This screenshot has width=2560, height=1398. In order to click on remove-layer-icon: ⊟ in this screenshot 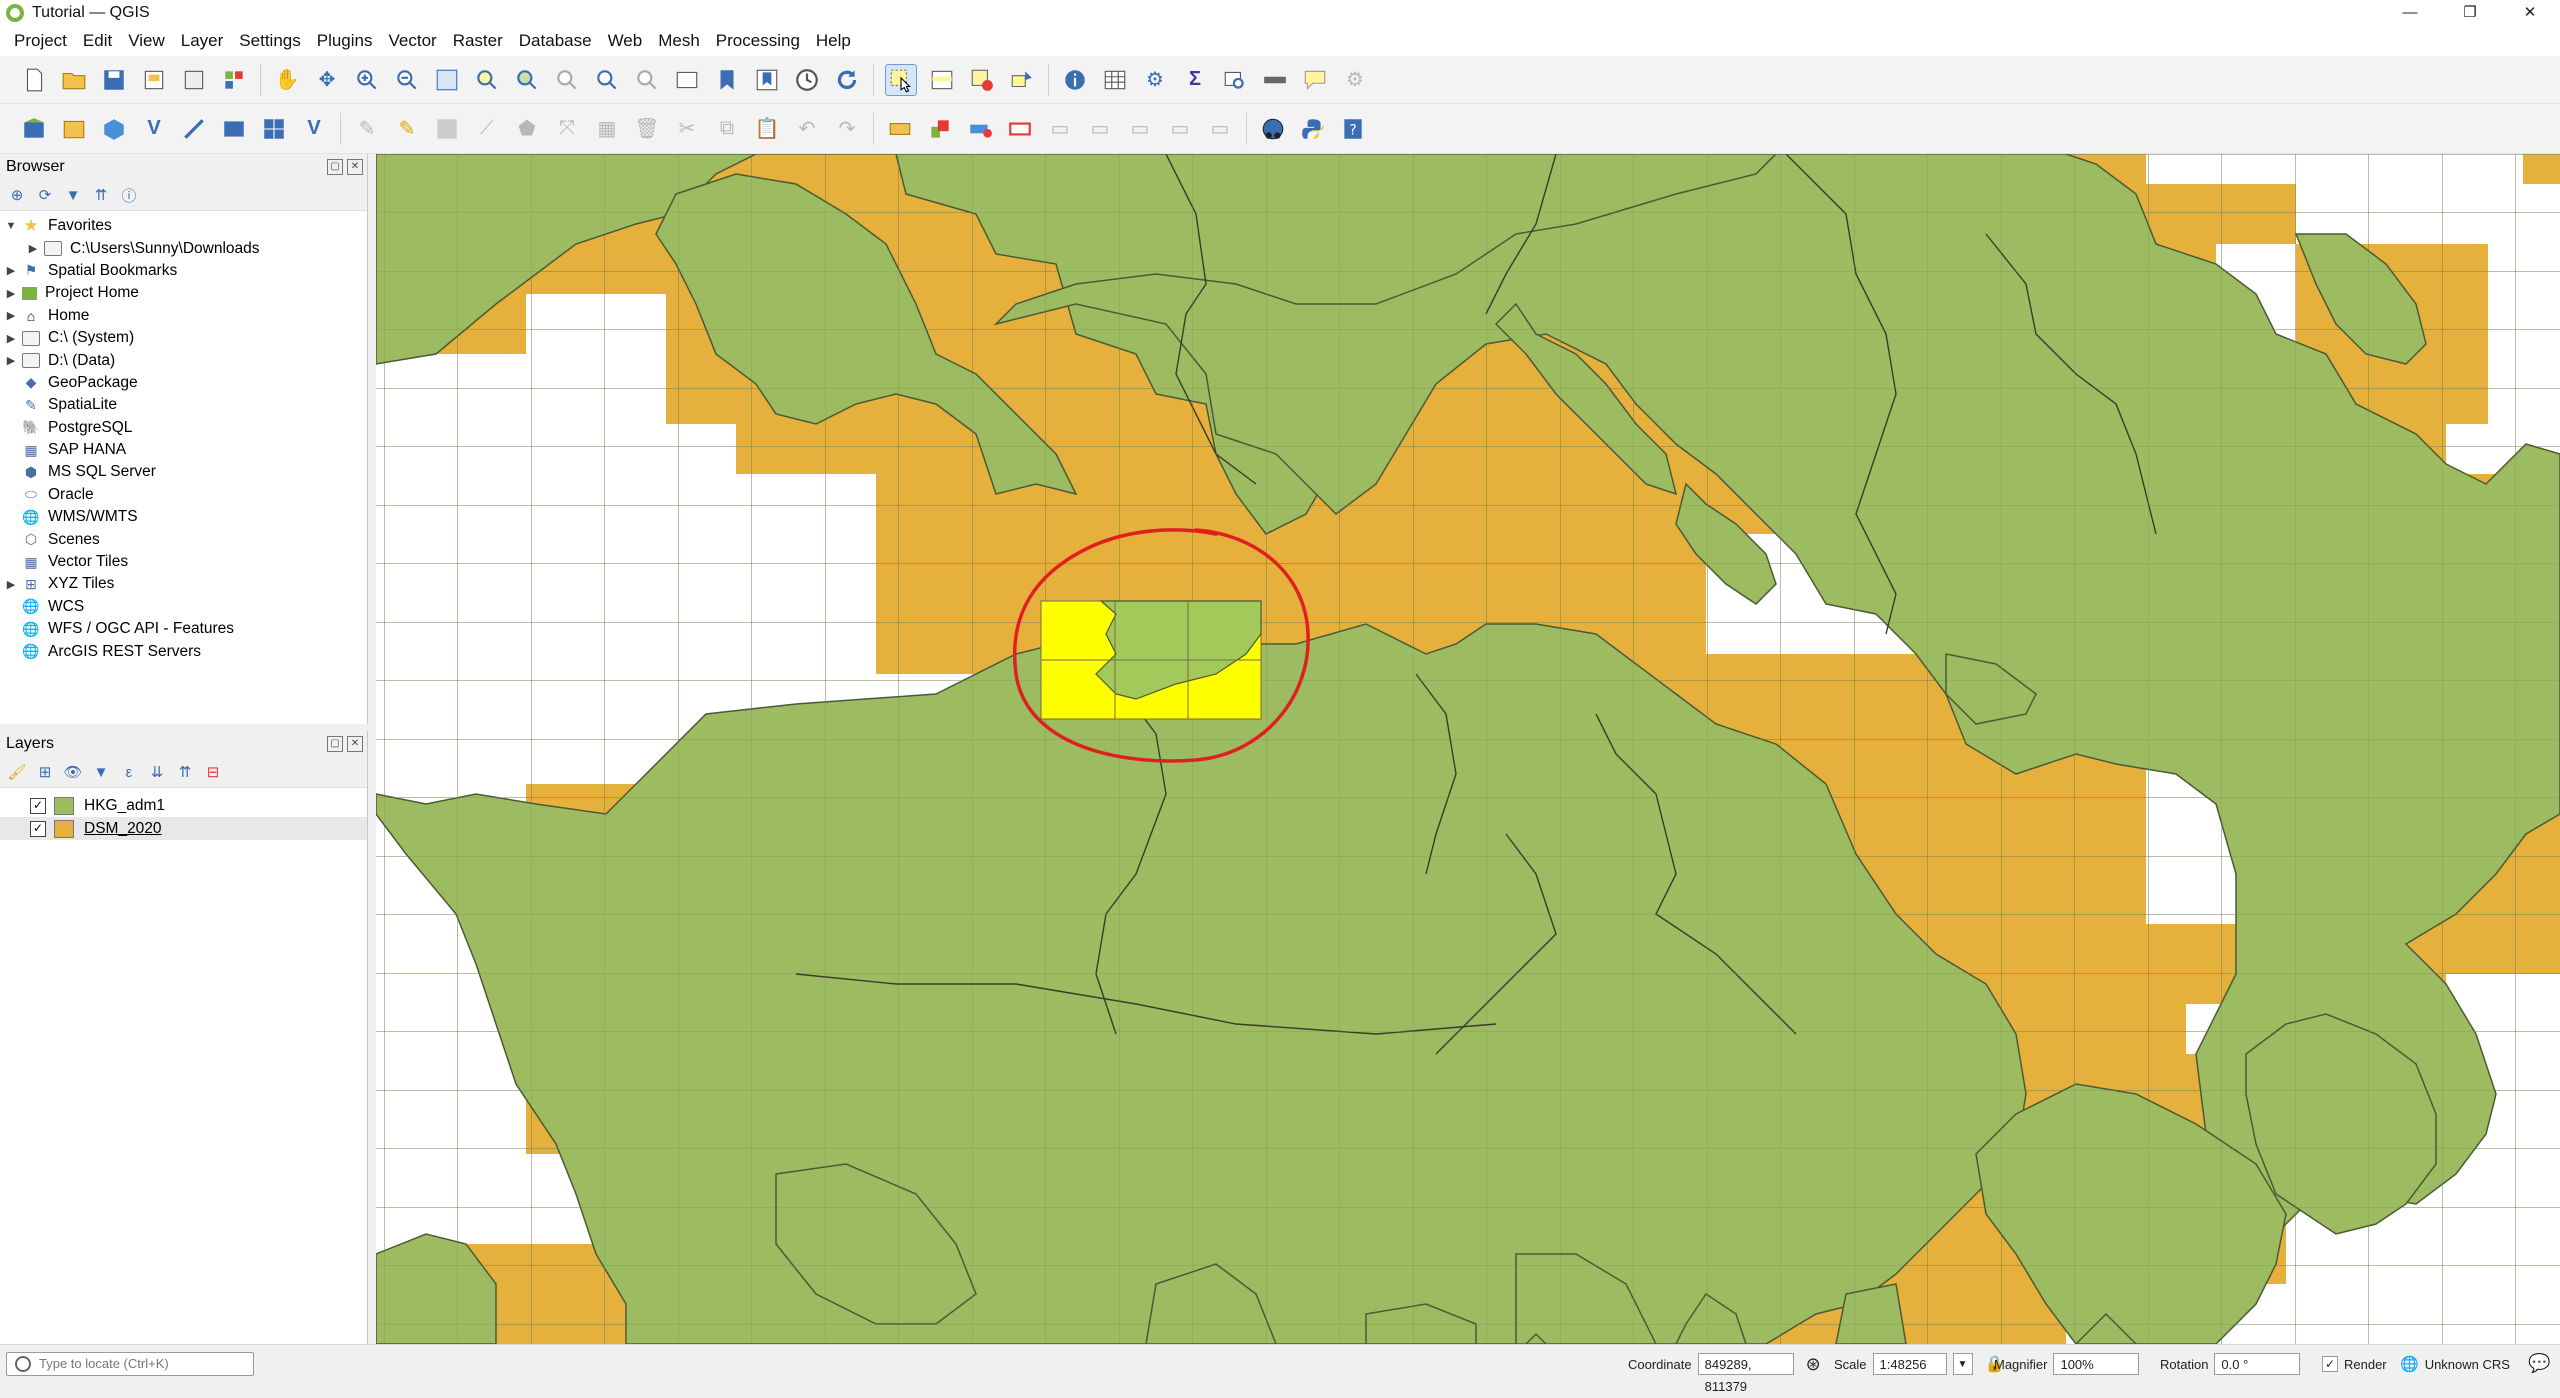, I will do `click(213, 772)`.